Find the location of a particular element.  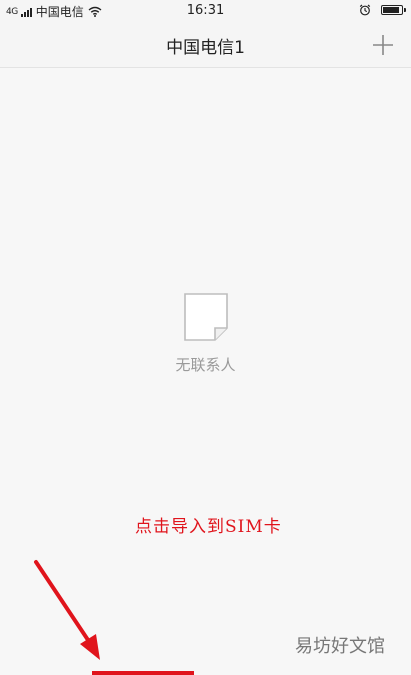

page-title: 中国电信1 is located at coordinates (205, 48).